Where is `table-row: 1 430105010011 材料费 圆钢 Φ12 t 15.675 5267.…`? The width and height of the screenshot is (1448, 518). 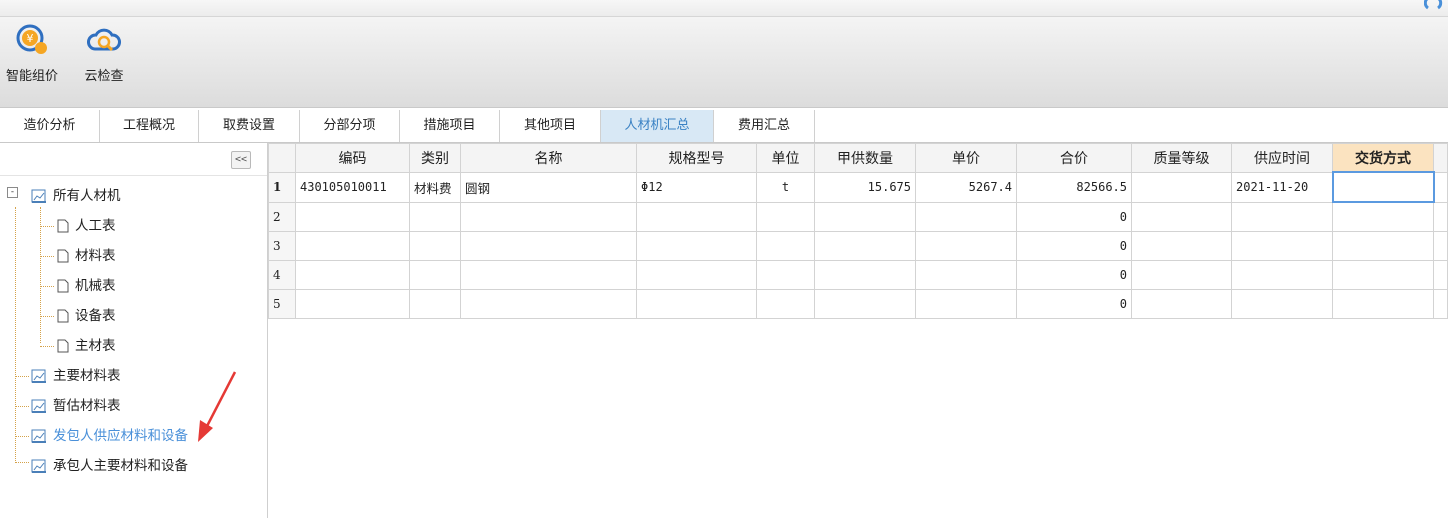
table-row: 1 430105010011 材料费 圆钢 Φ12 t 15.675 5267.… is located at coordinates (858, 187).